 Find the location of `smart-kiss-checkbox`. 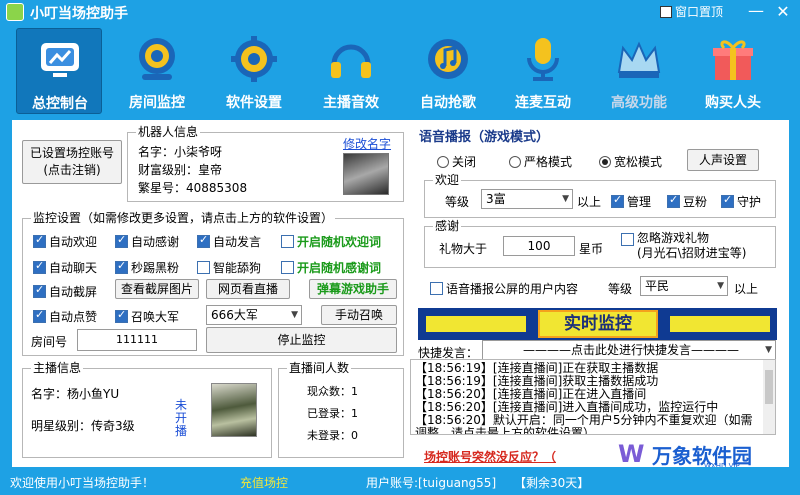

smart-kiss-checkbox is located at coordinates (203, 267).